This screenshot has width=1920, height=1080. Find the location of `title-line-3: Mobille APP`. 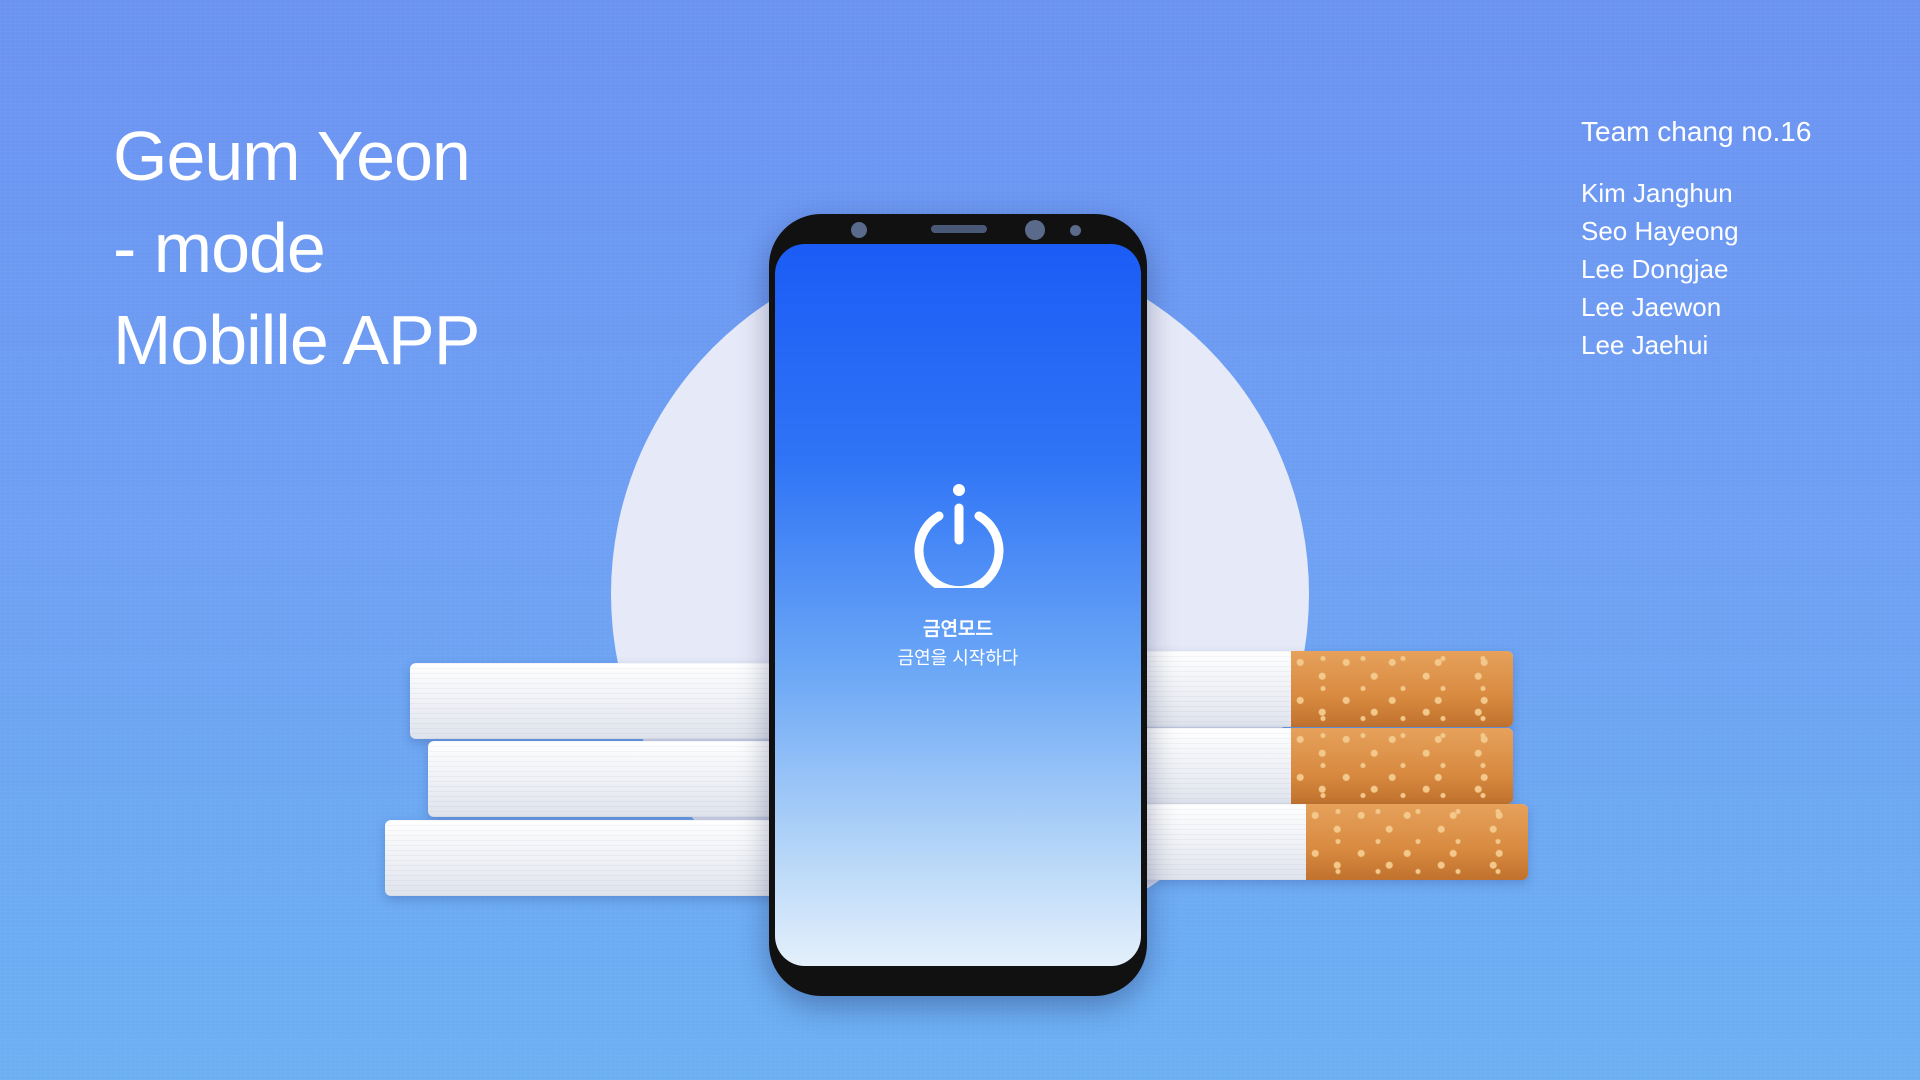

title-line-3: Mobille APP is located at coordinates (296, 340).